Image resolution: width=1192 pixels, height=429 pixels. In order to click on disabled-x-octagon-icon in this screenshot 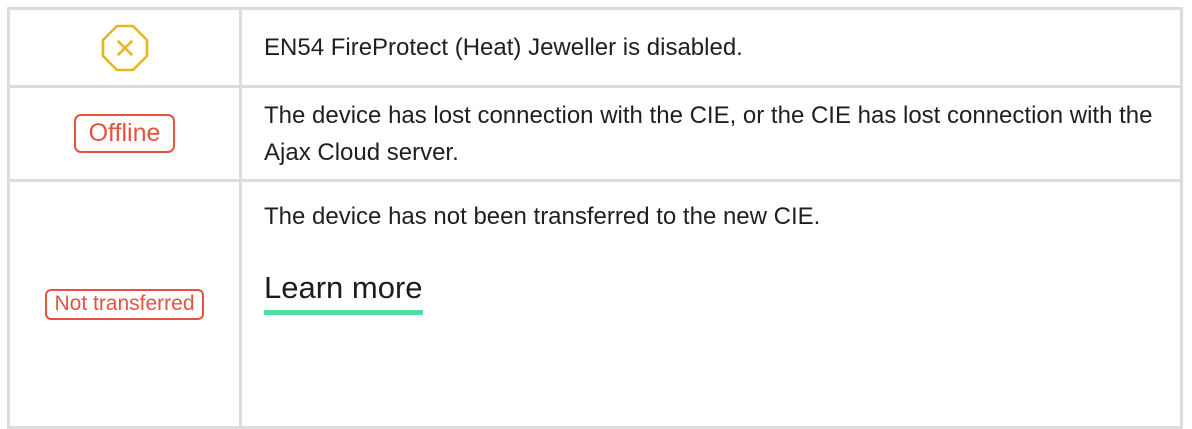, I will do `click(124, 47)`.